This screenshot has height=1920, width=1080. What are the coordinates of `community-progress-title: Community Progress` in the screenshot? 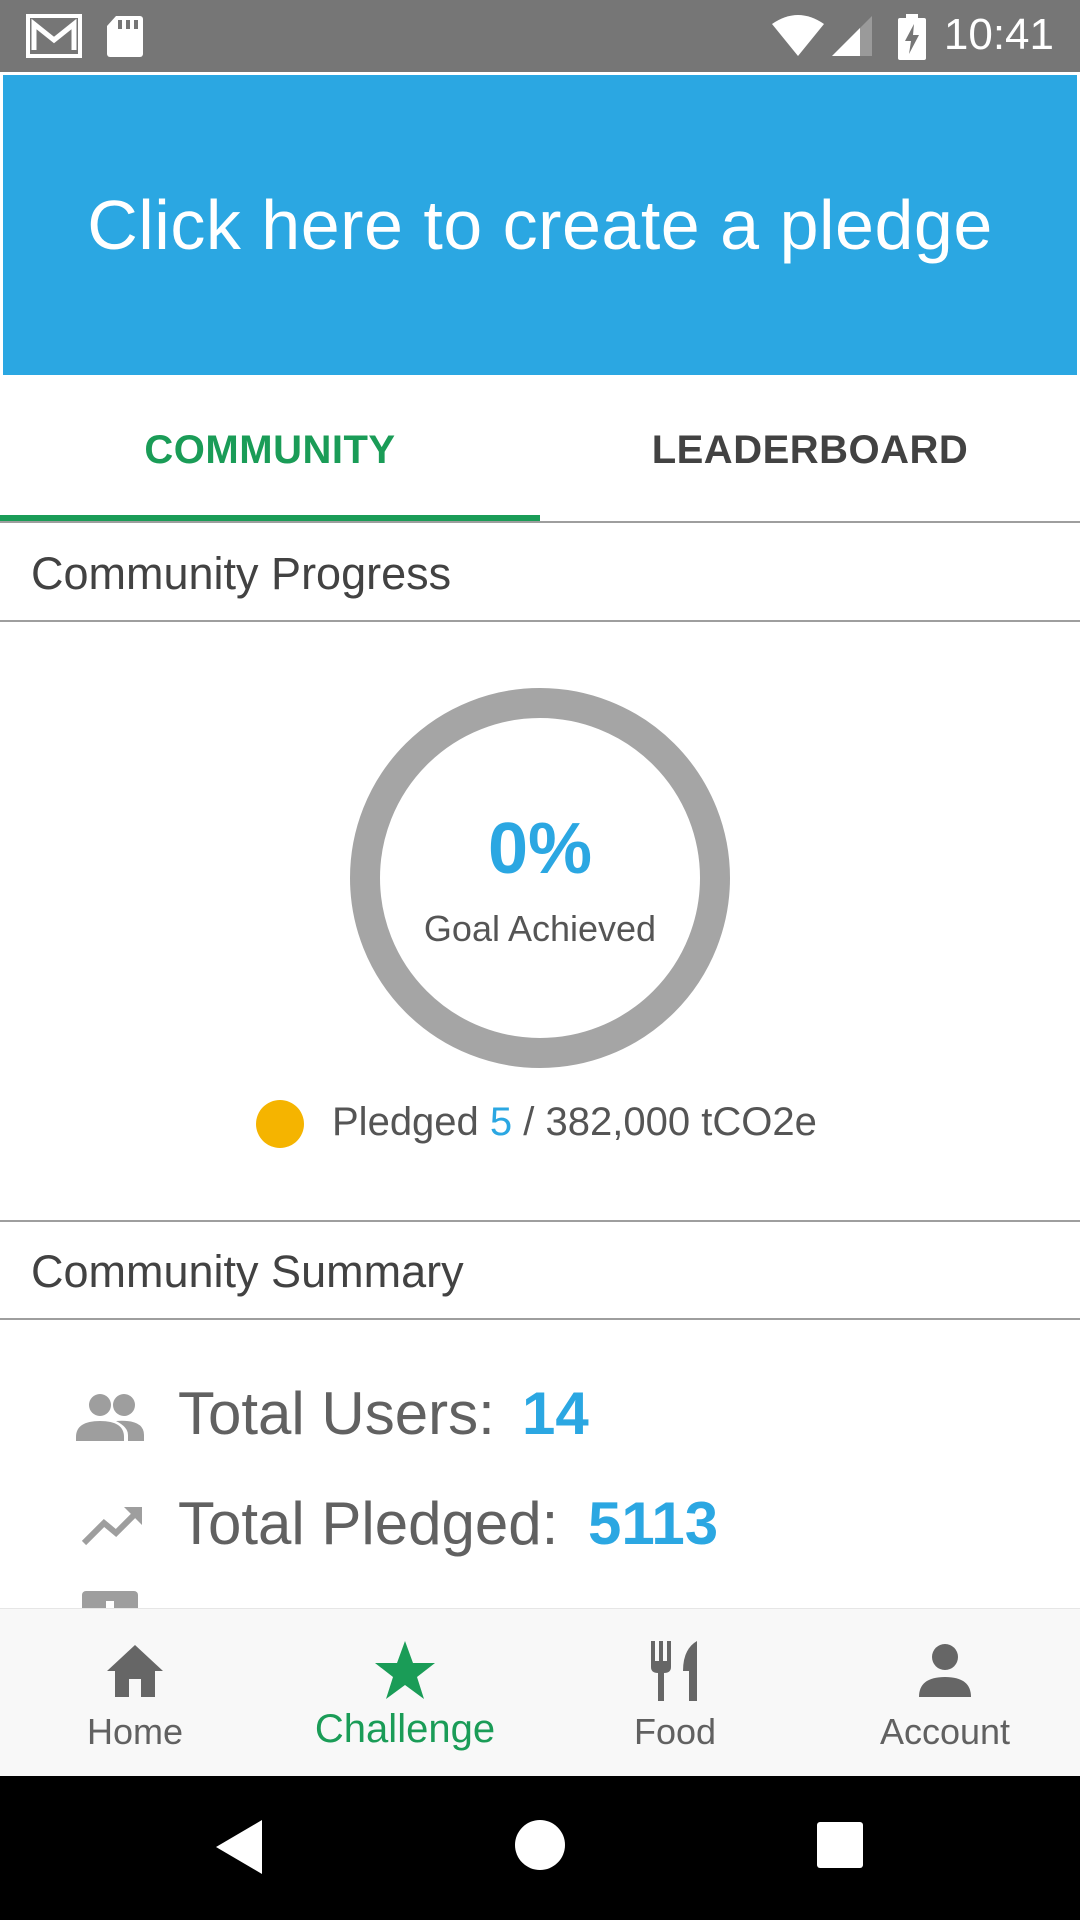 It's located at (241, 573).